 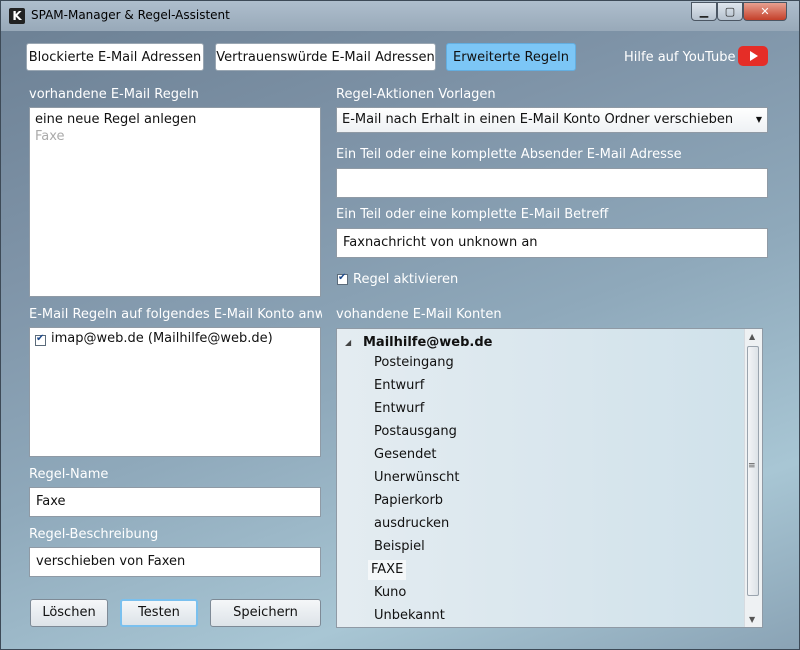 I want to click on tree-folder-item: Gesendet, so click(x=405, y=455).